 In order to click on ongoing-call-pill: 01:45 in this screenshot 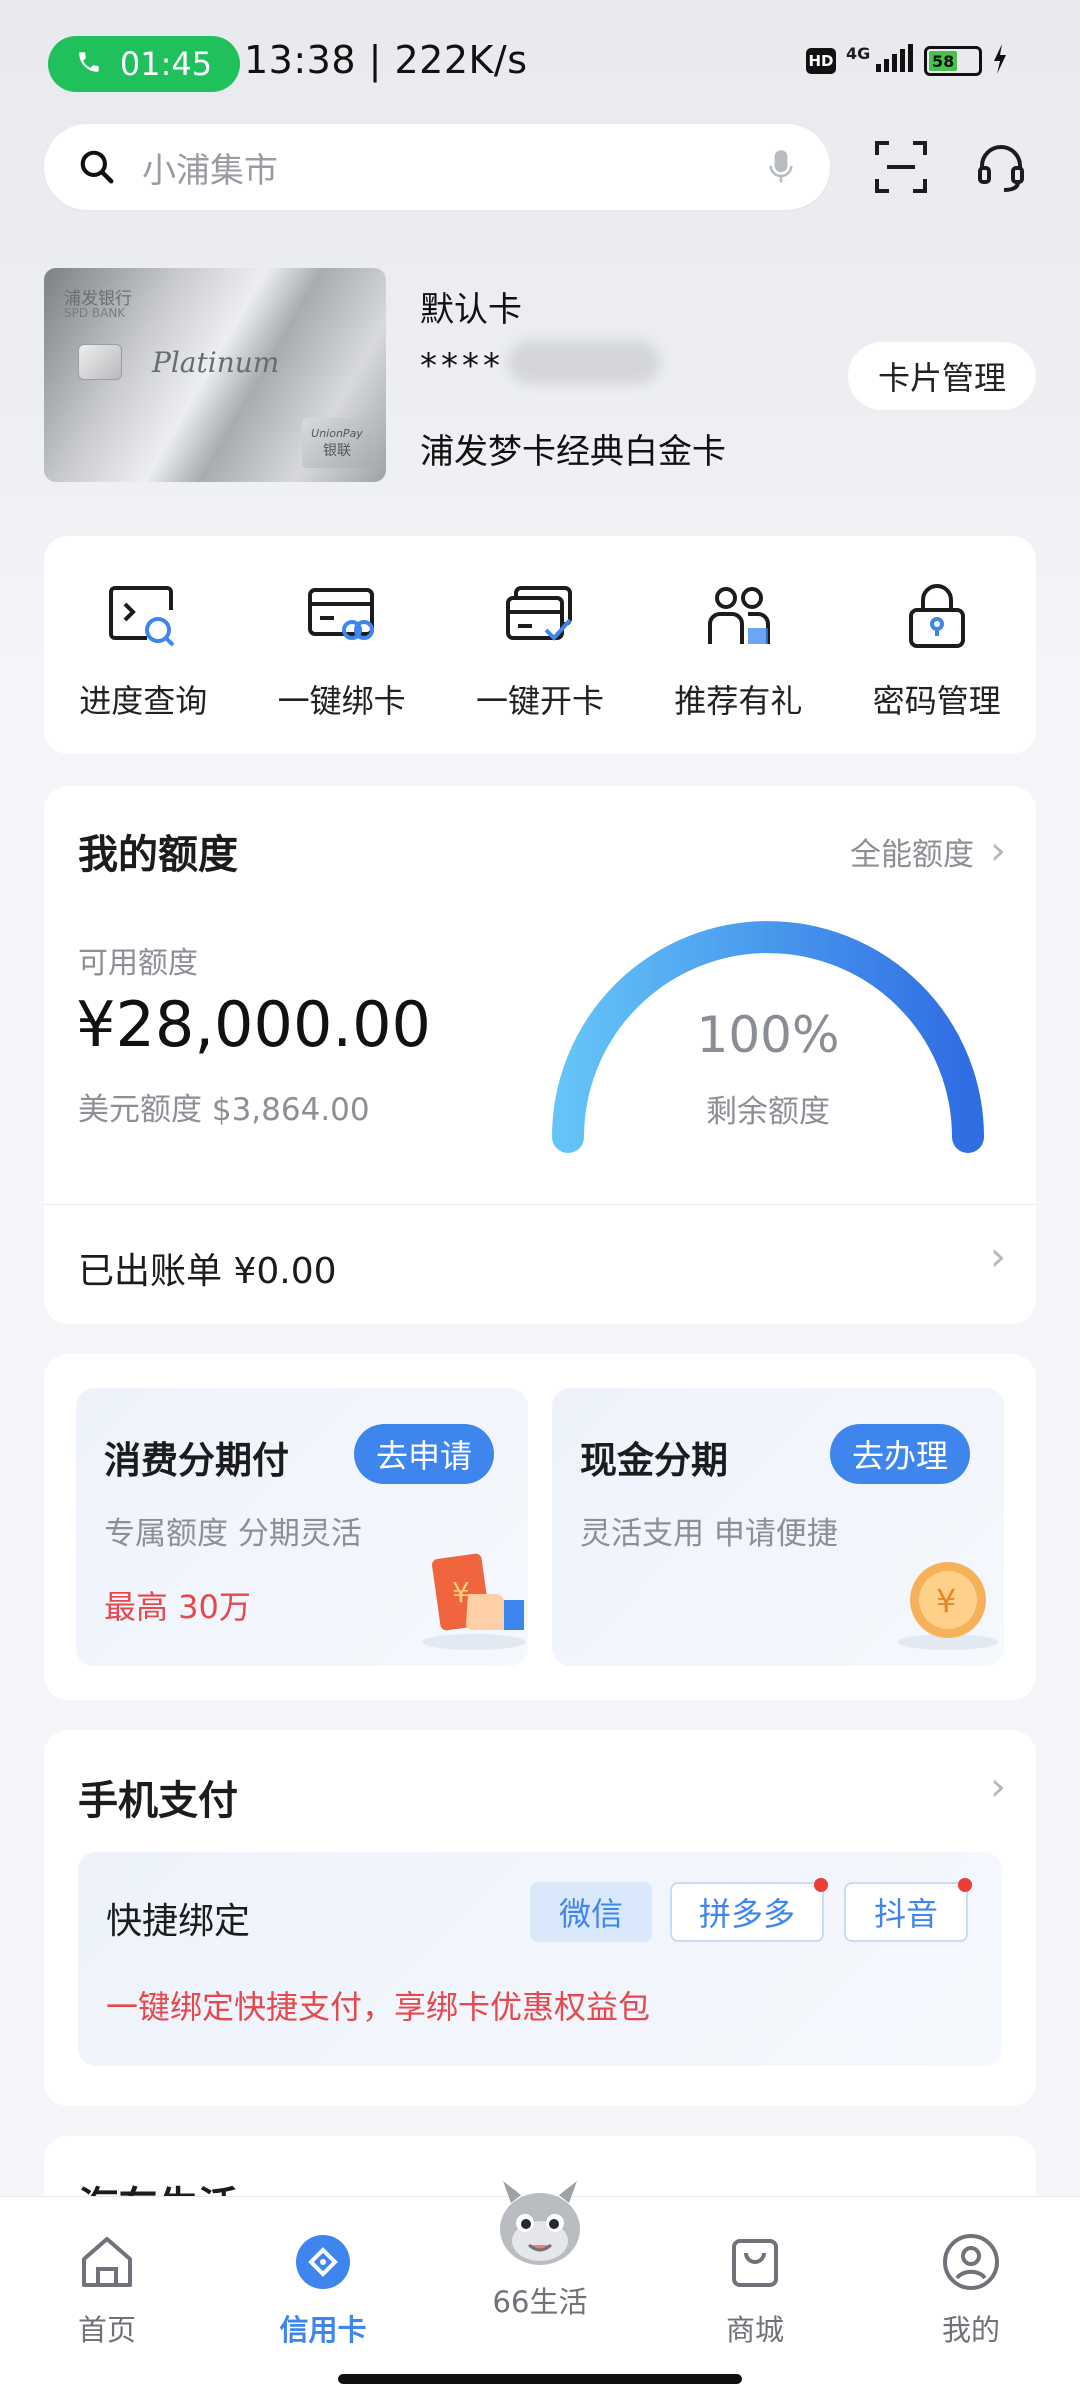, I will do `click(144, 64)`.